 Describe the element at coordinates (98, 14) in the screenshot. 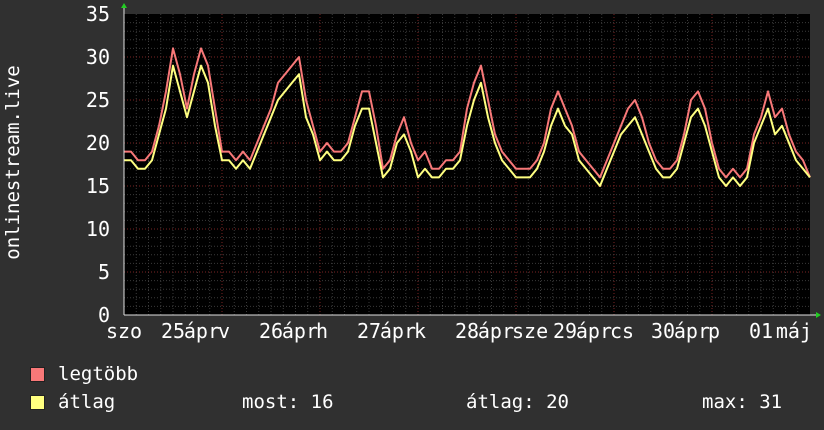

I see `y-tick-label: 35` at that location.